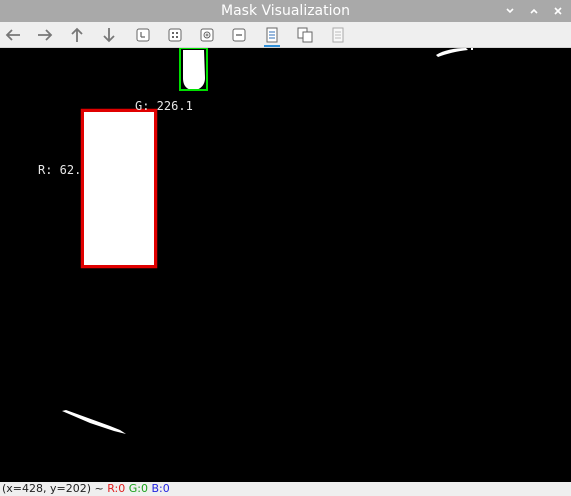 The width and height of the screenshot is (571, 496). What do you see at coordinates (272, 36) in the screenshot?
I see `save-image-icon` at bounding box center [272, 36].